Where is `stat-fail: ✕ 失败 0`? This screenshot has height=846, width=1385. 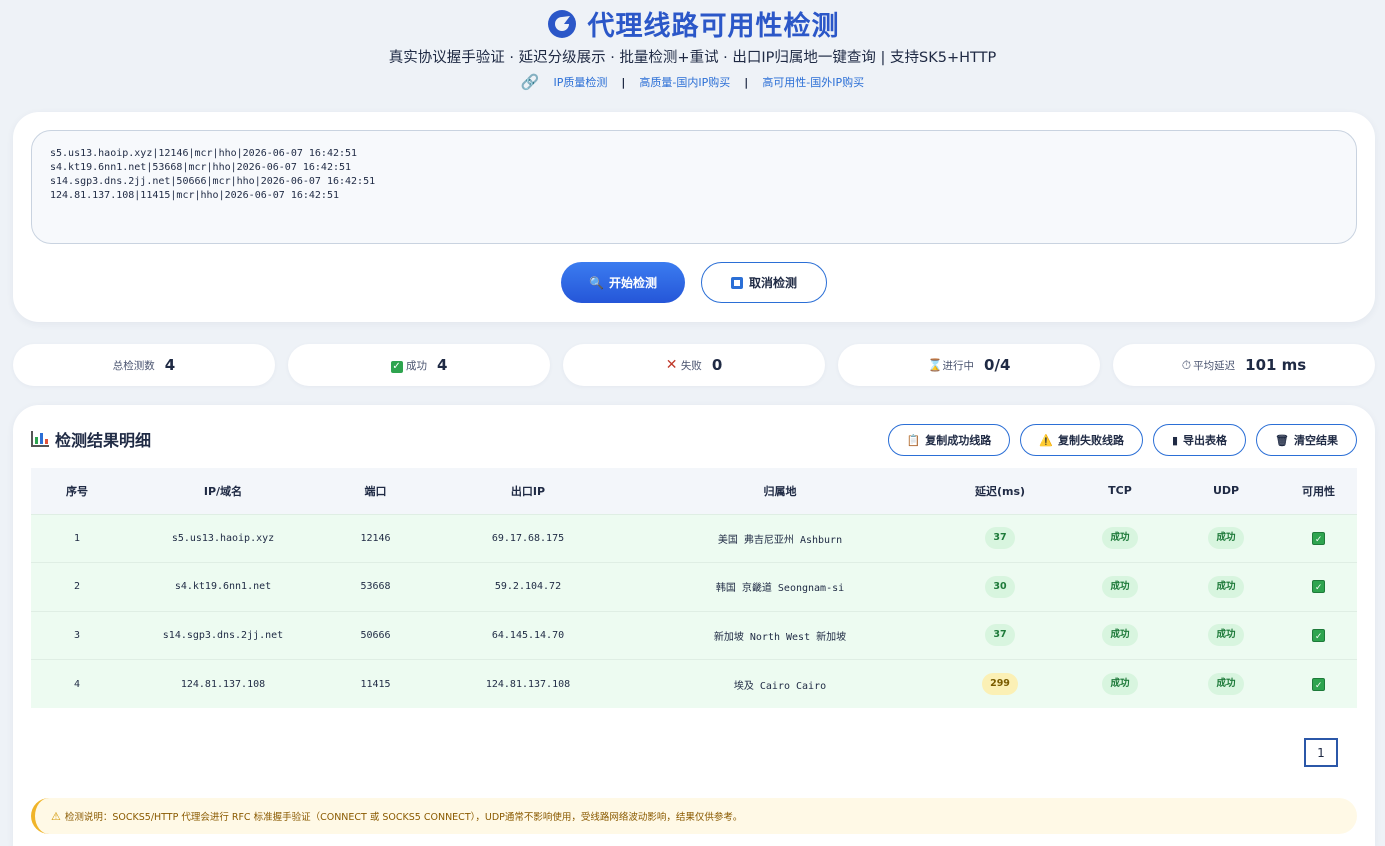
stat-fail: ✕ 失败 0 is located at coordinates (694, 365).